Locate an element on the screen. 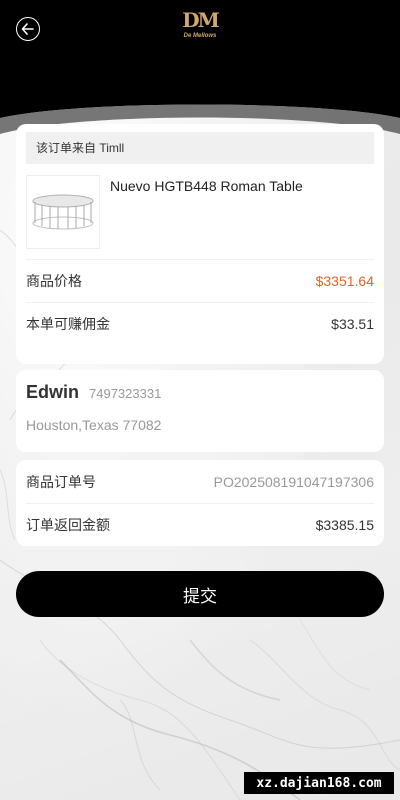 Image resolution: width=400 pixels, height=800 pixels. recipient-address: Houston,Texas 77082 is located at coordinates (94, 425).